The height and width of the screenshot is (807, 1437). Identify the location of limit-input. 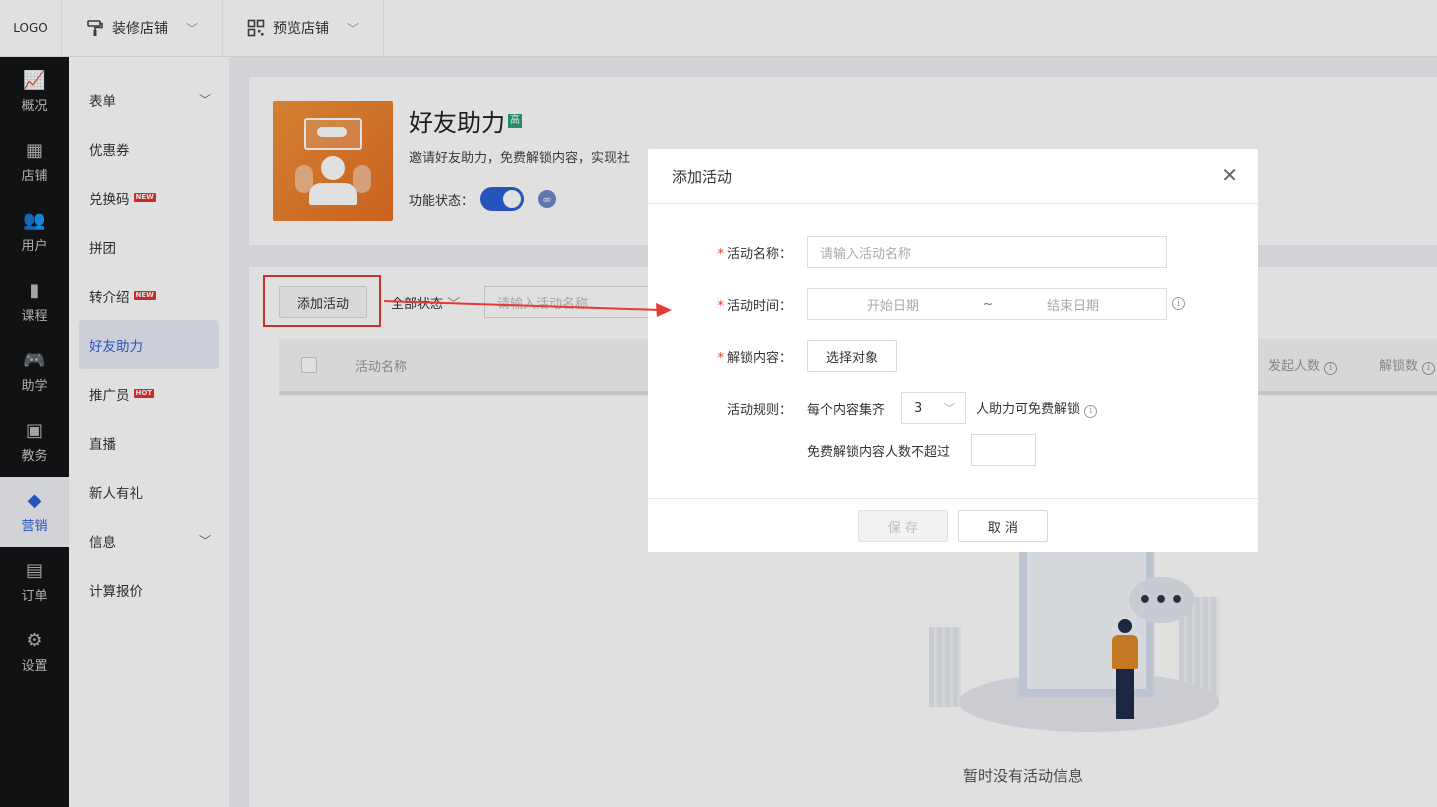
(1003, 450).